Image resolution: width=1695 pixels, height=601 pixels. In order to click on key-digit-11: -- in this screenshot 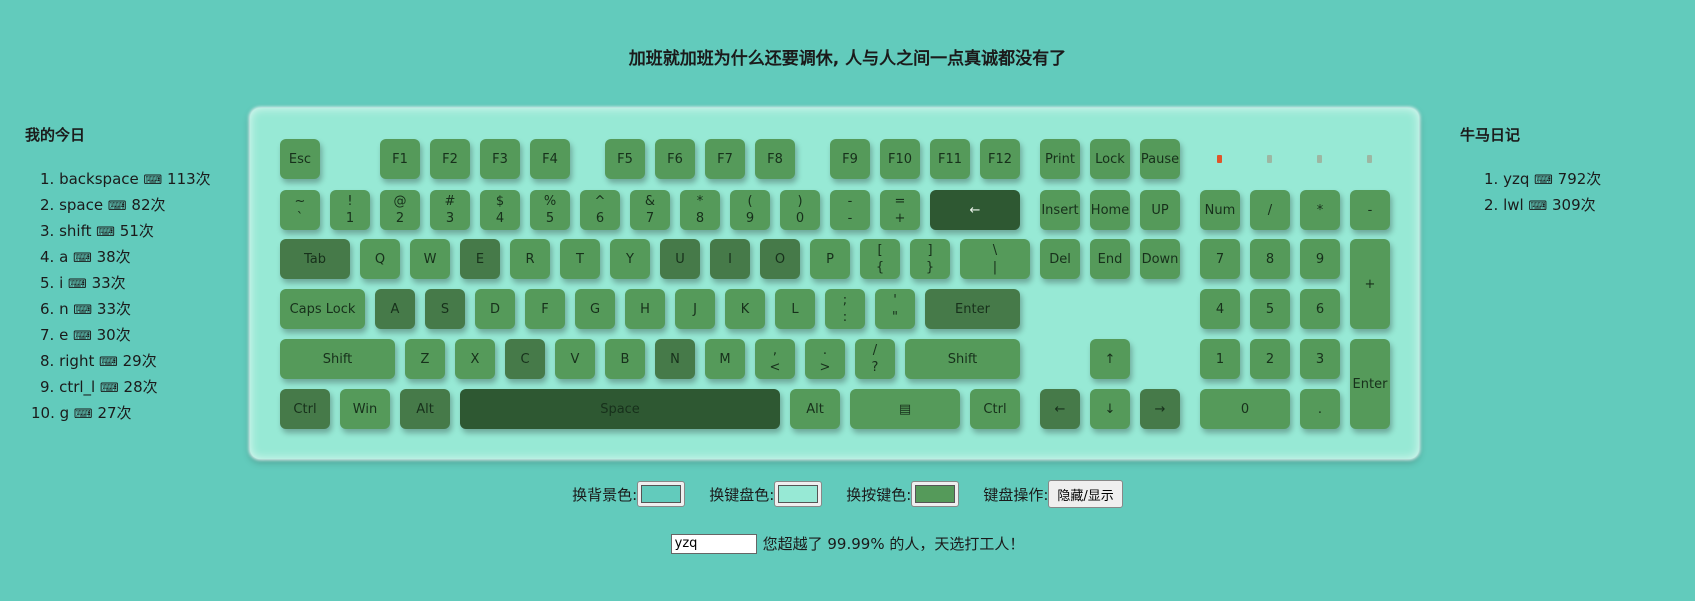, I will do `click(850, 210)`.